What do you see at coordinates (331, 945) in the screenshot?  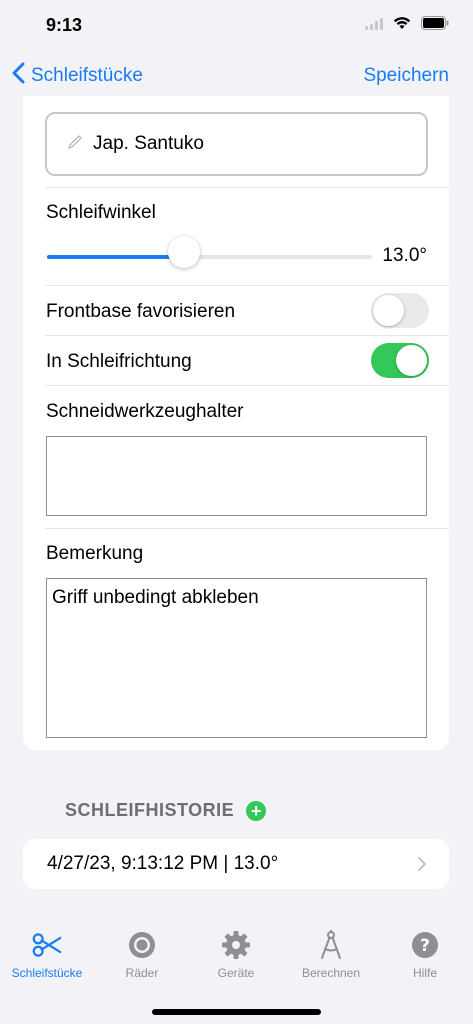 I see `compass-icon` at bounding box center [331, 945].